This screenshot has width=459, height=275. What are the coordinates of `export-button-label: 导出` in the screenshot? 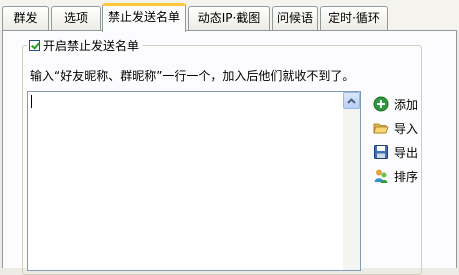 It's located at (406, 152).